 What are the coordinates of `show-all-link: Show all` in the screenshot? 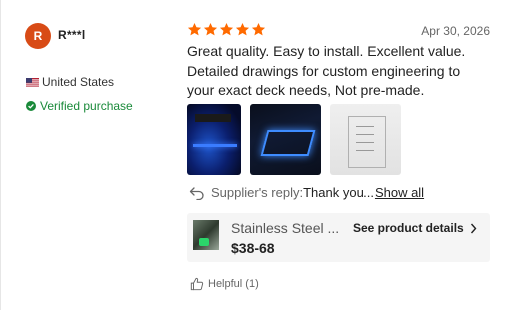 It's located at (399, 192).